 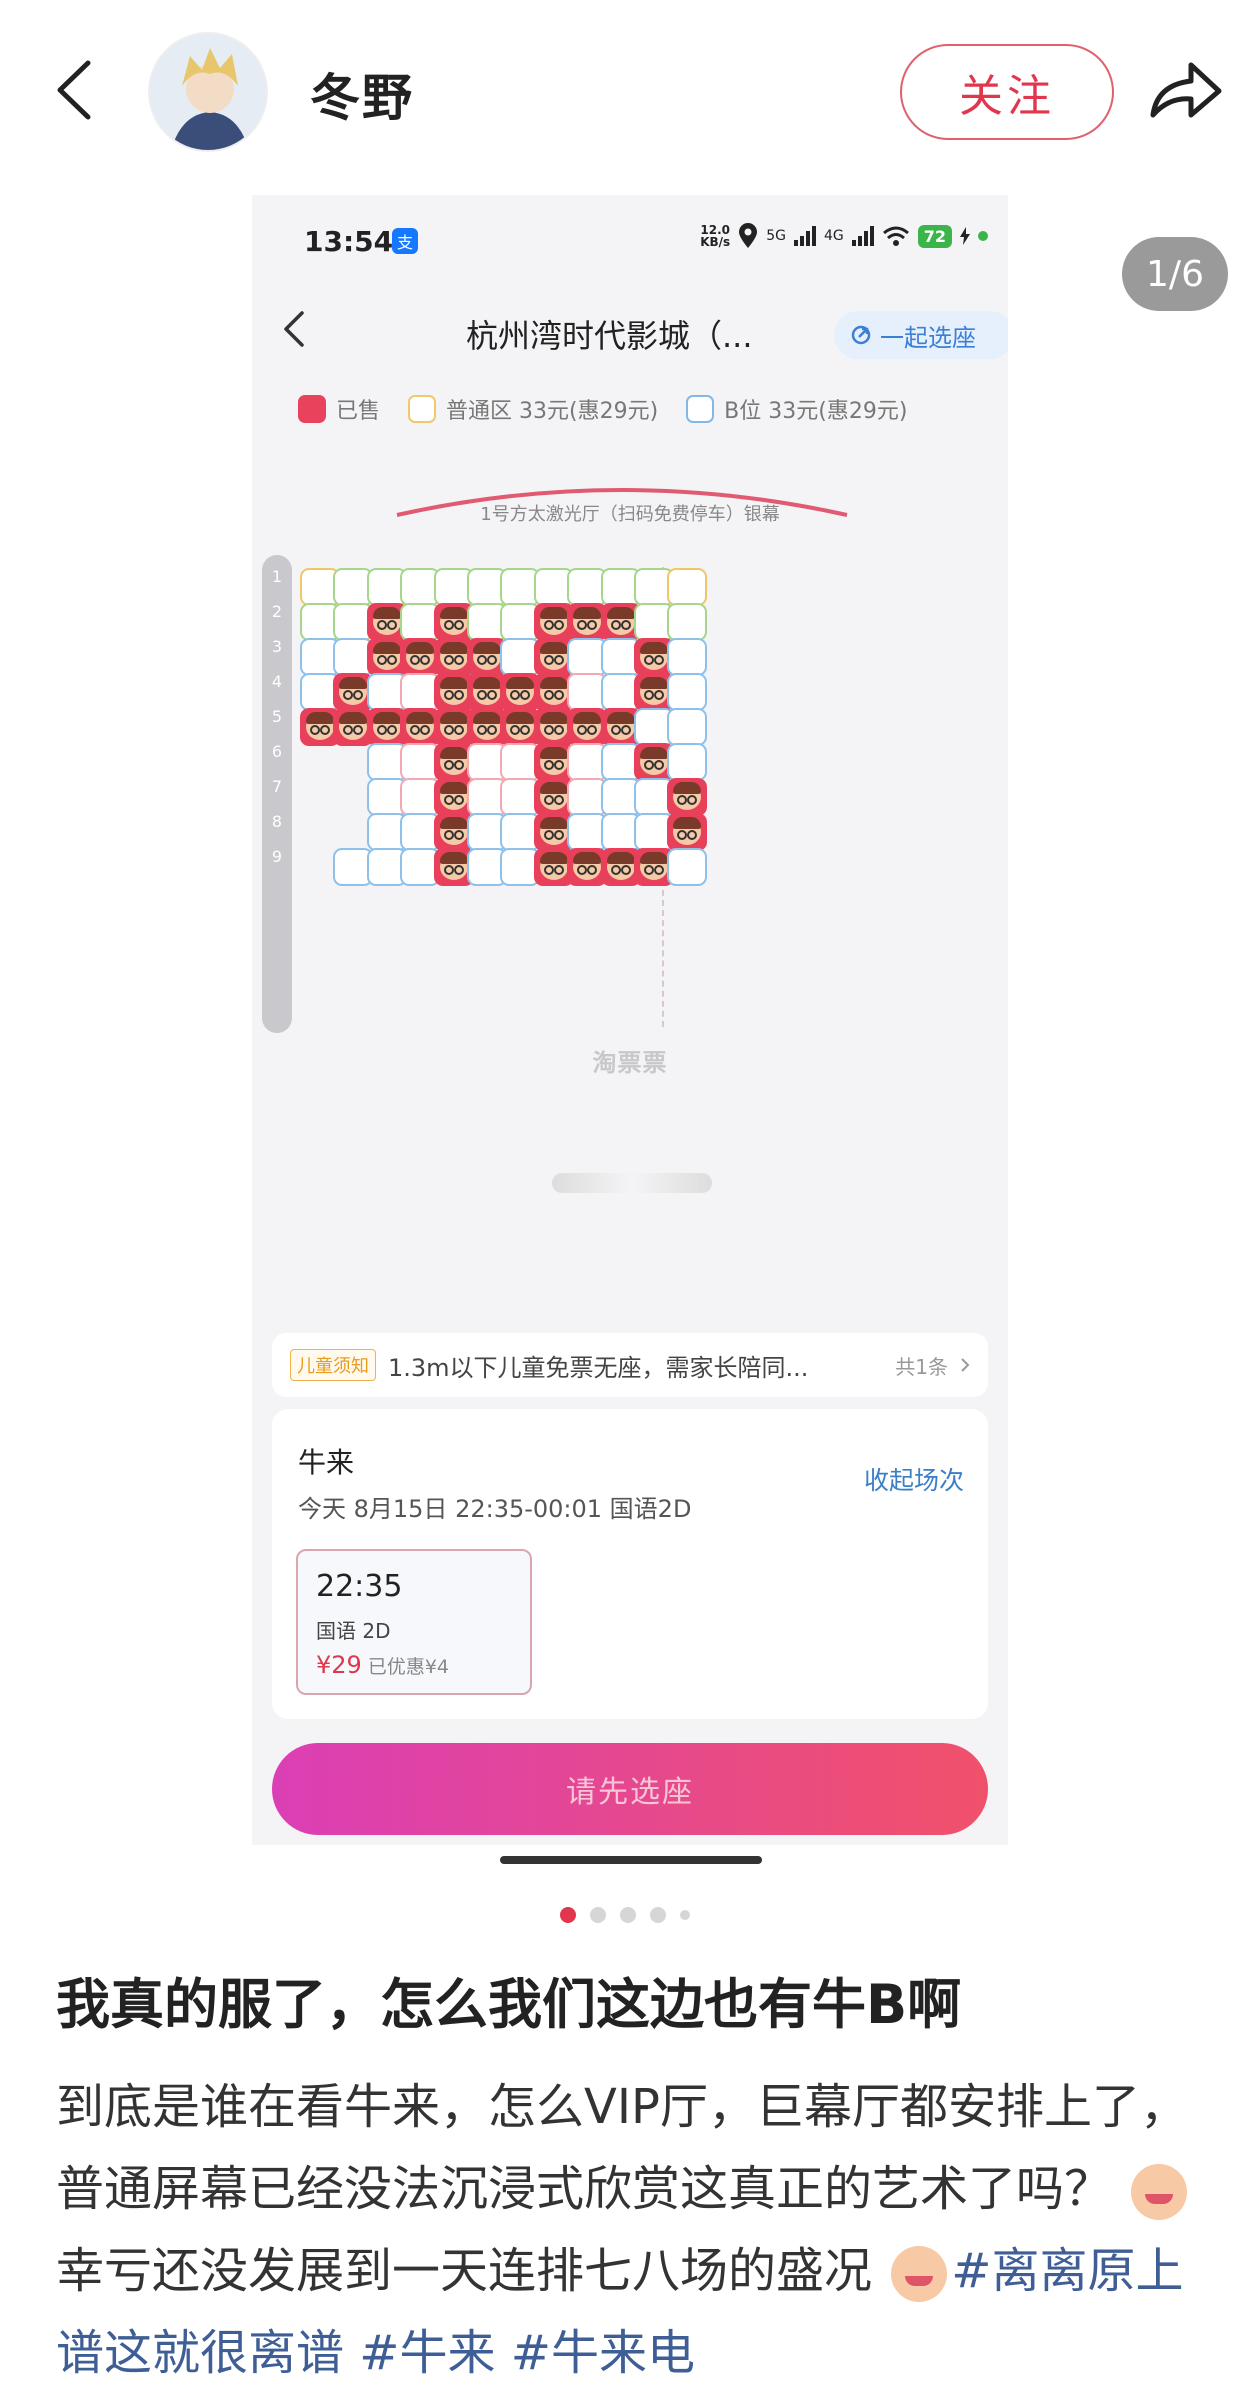 I want to click on row-number: 2, so click(x=277, y=611).